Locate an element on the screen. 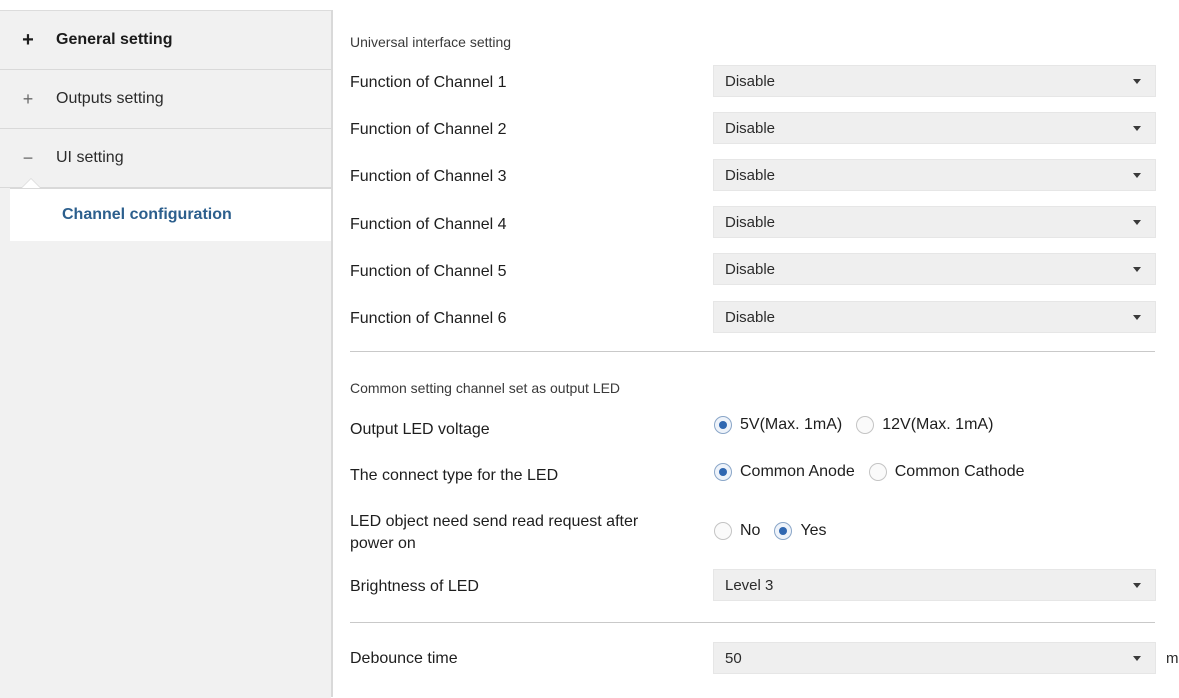  channel-2-label: Function of Channel 2 is located at coordinates (428, 129).